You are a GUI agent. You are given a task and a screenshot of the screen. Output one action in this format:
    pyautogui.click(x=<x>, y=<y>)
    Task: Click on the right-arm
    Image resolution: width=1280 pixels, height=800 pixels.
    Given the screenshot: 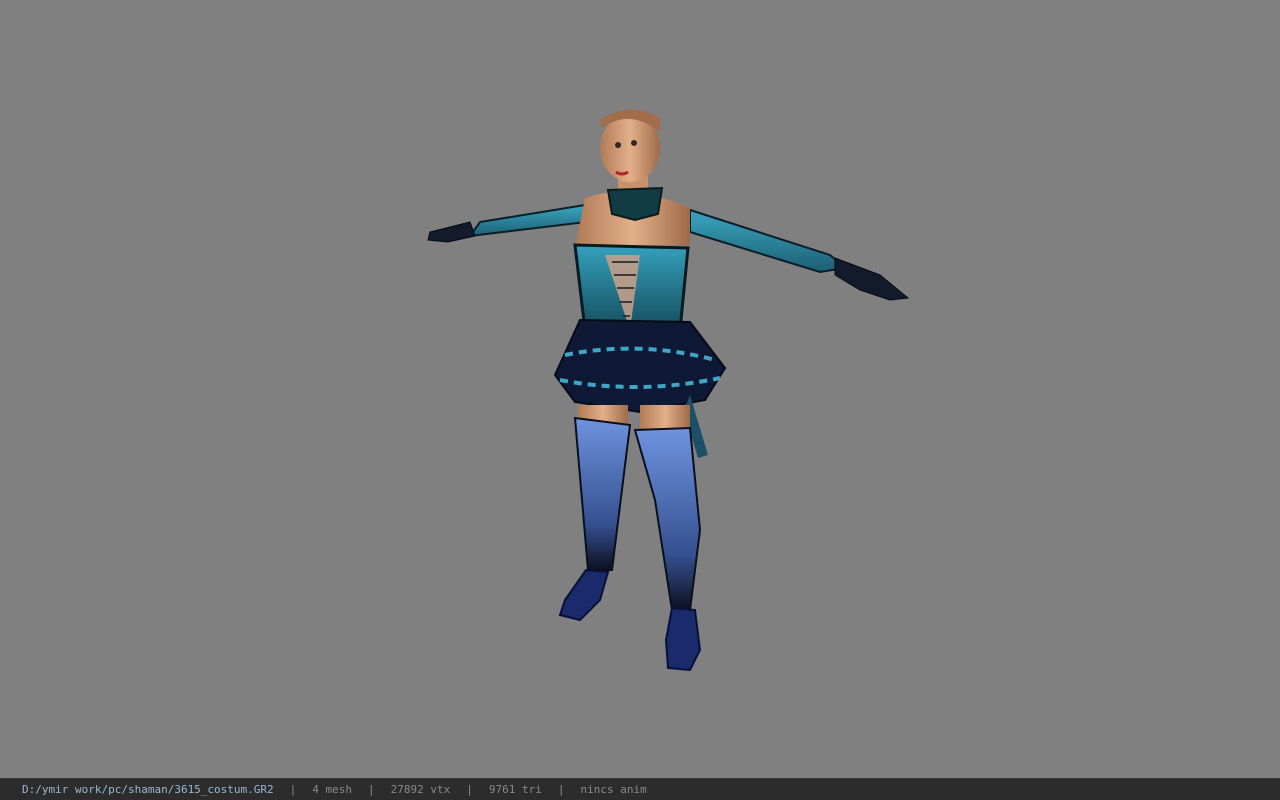 What is the action you would take?
    pyautogui.click(x=799, y=254)
    